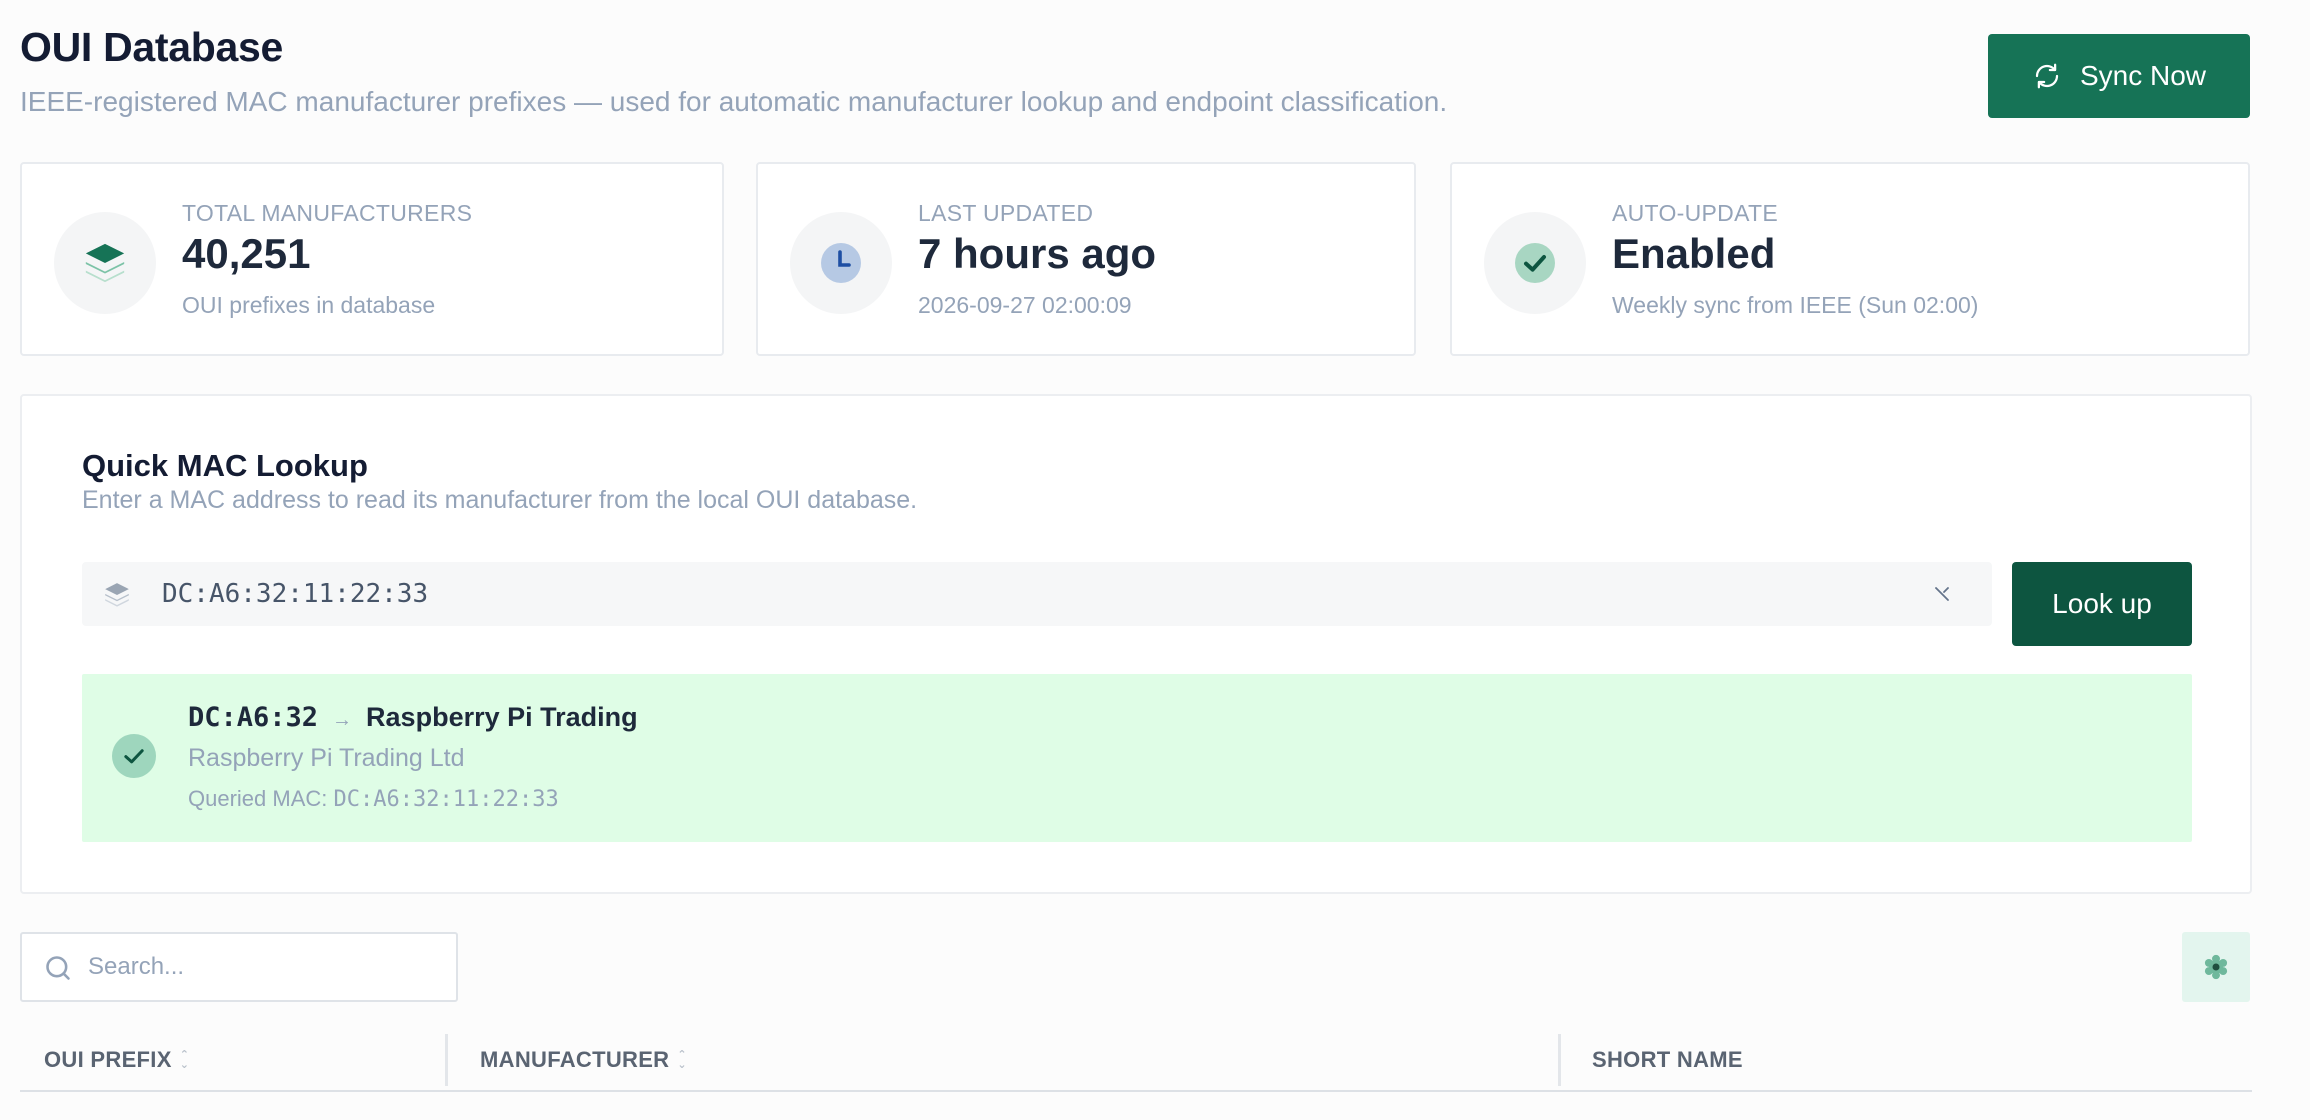 The width and height of the screenshot is (2310, 1120). What do you see at coordinates (446, 799) in the screenshot?
I see `queried-mac-value: DC:A6:32:11:22:33` at bounding box center [446, 799].